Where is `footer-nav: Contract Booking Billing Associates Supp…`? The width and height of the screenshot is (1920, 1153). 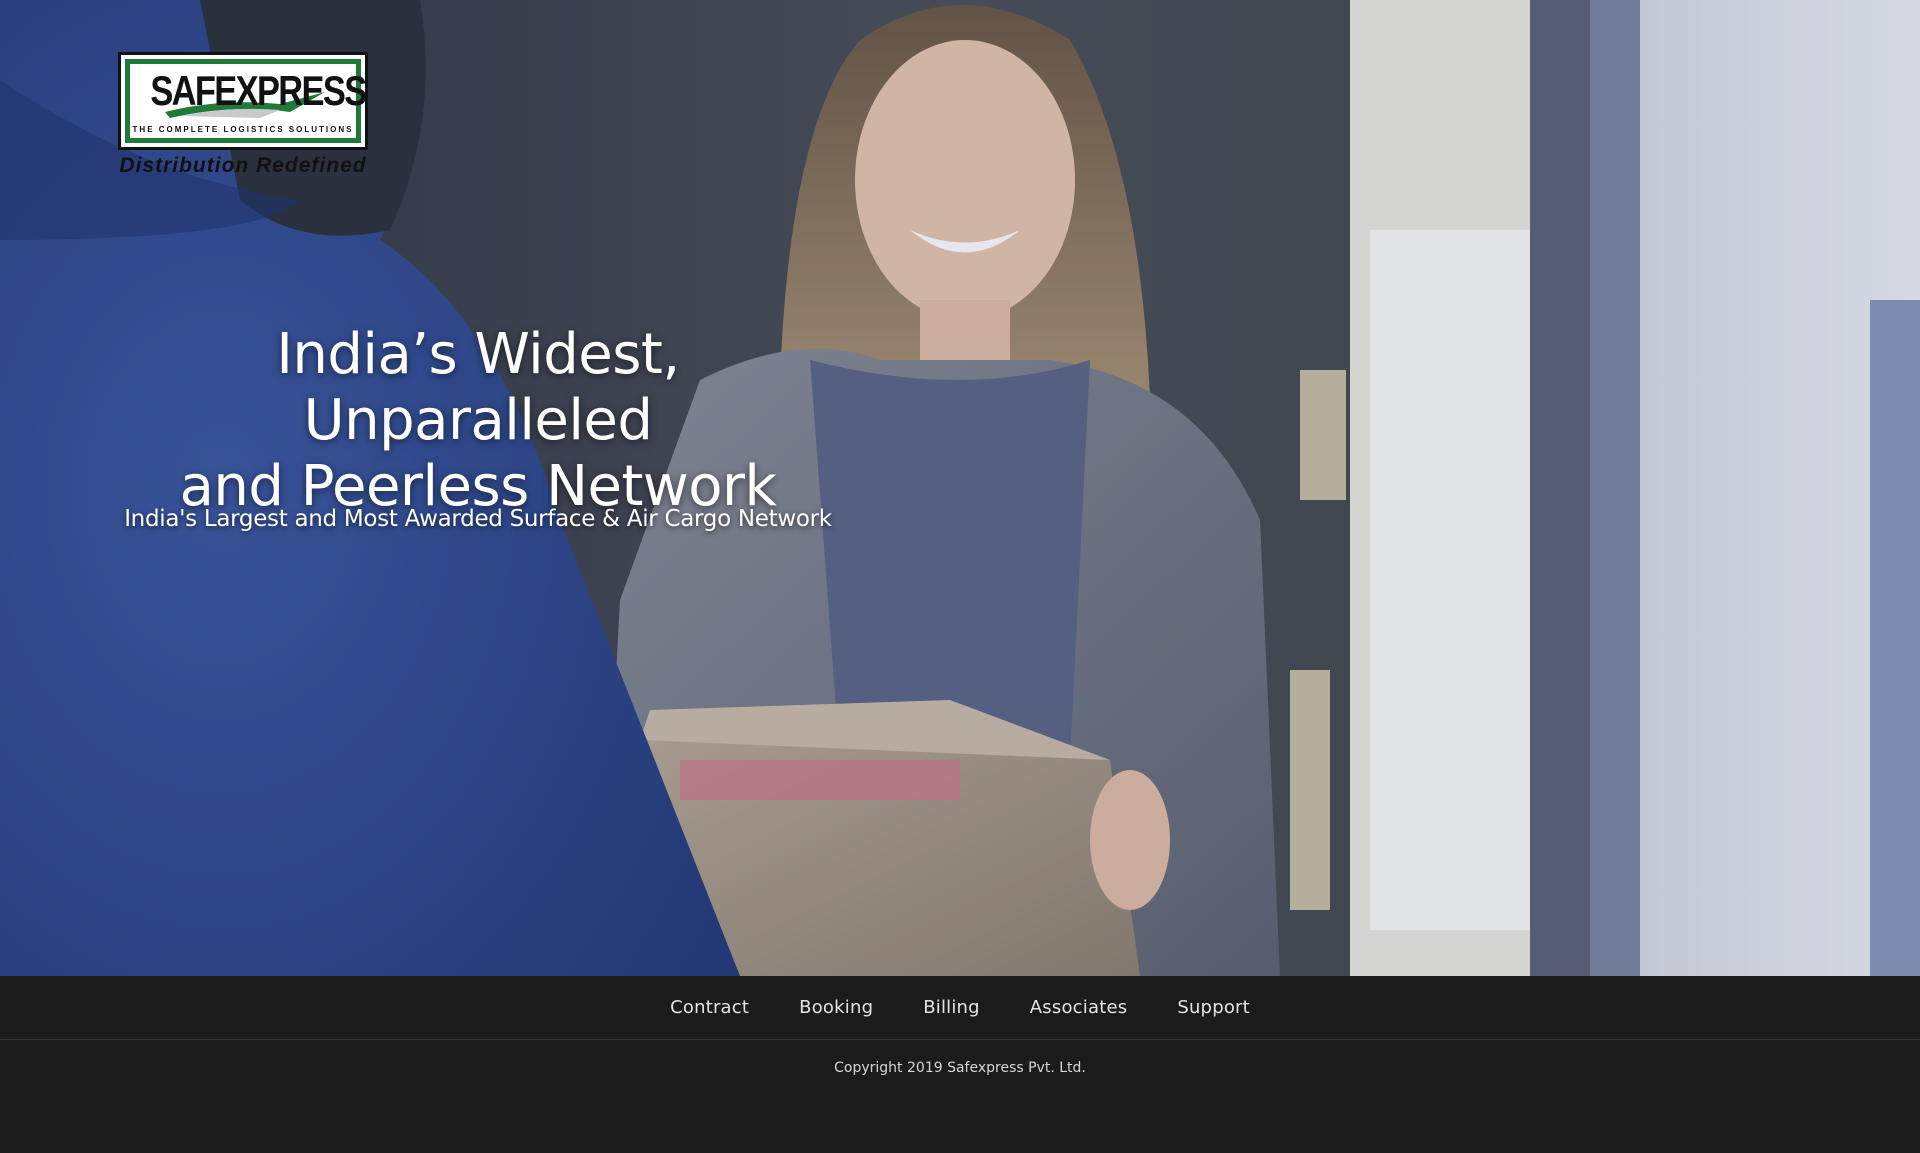 footer-nav: Contract Booking Billing Associates Supp… is located at coordinates (960, 1008).